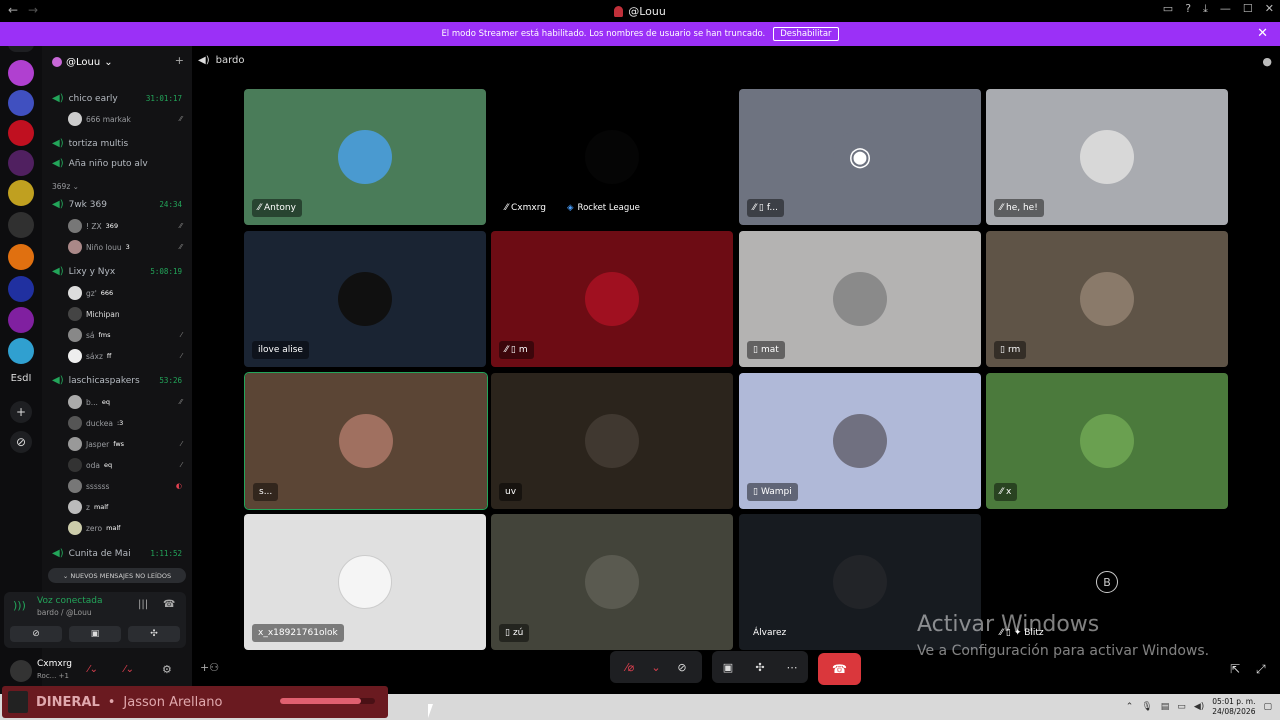  Describe the element at coordinates (125, 226) in the screenshot. I see `voice-member: ! ZX 369 ⁄⁄` at that location.